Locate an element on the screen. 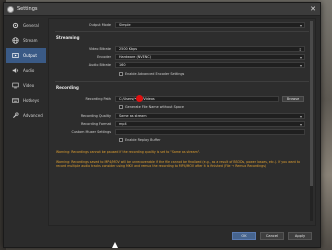 Image resolution: width=332 pixels, height=250 pixels. gear-icon is located at coordinates (15, 25).